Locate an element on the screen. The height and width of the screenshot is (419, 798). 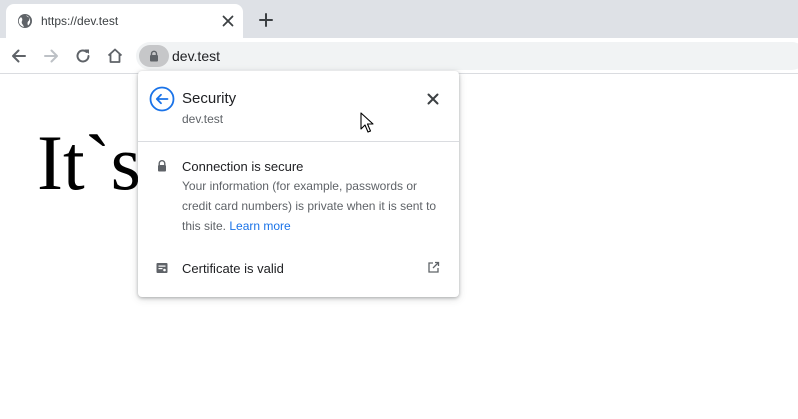
globe-icon is located at coordinates (25, 21).